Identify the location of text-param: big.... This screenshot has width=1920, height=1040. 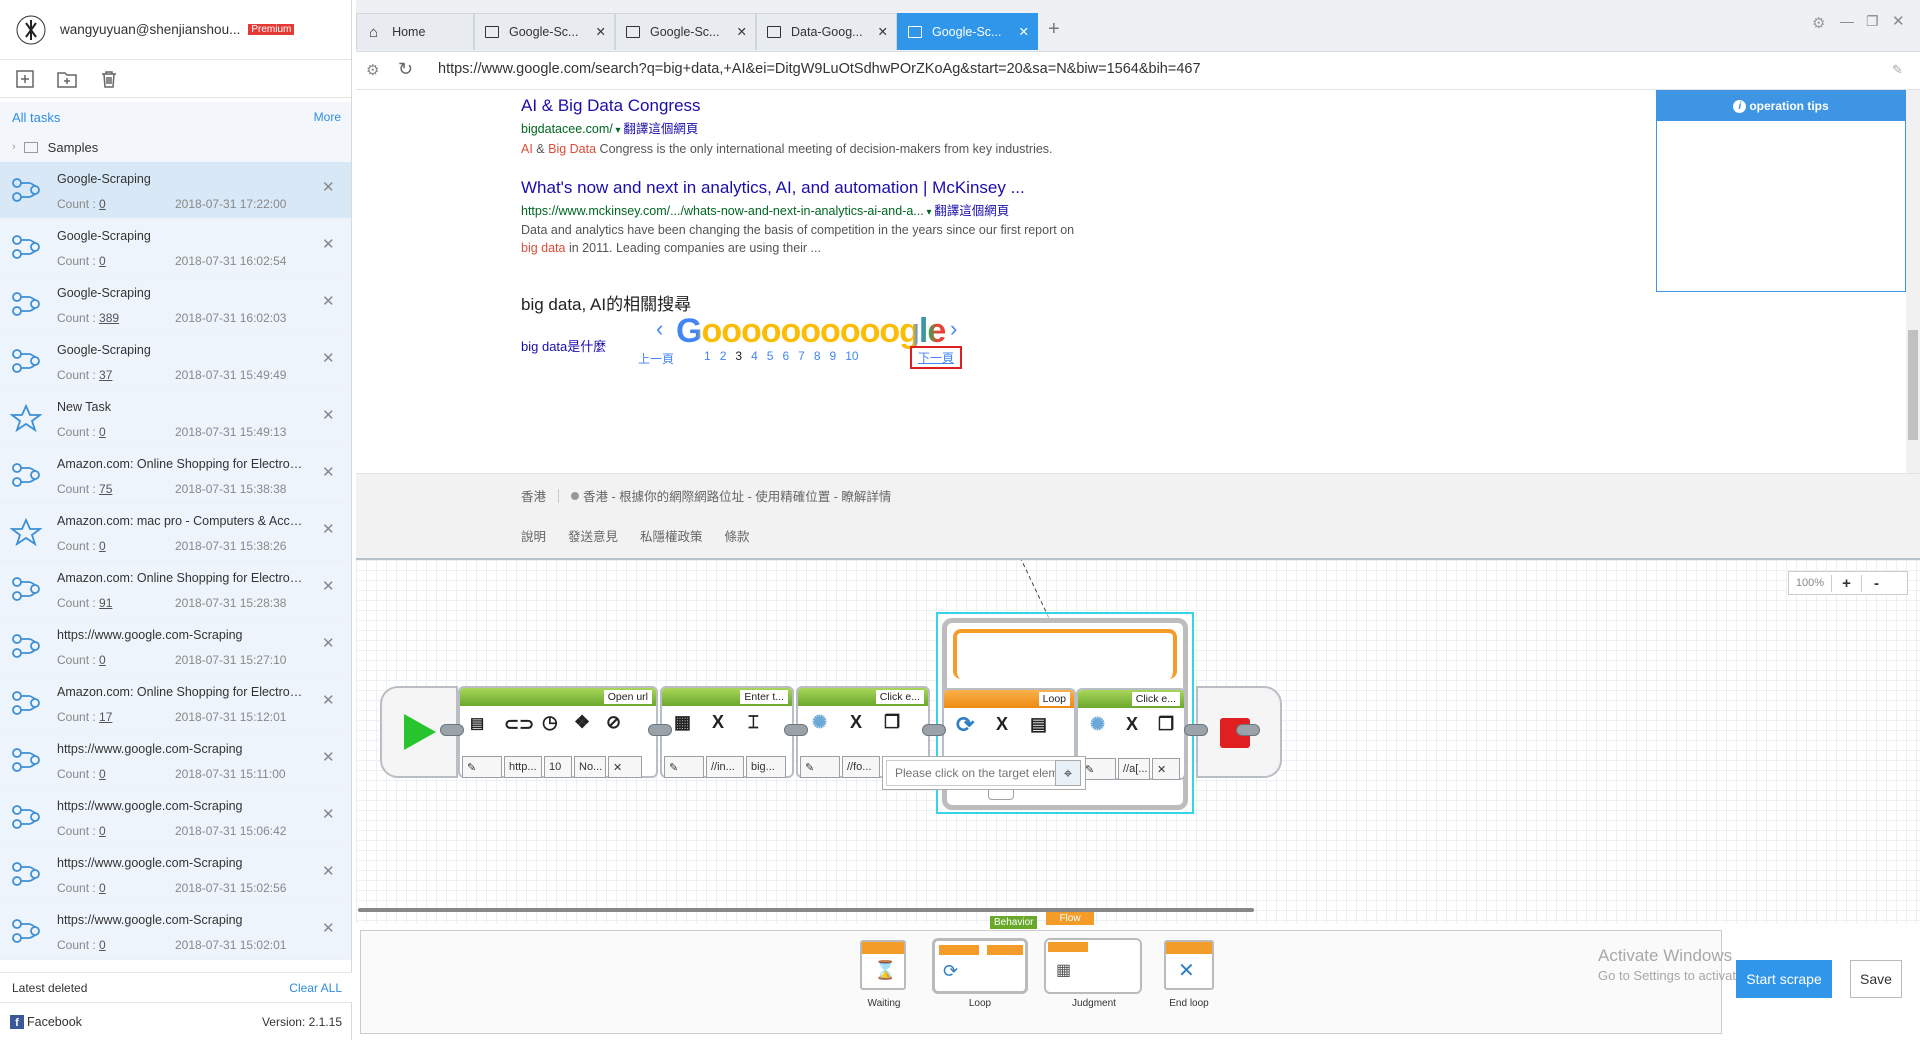
(766, 767).